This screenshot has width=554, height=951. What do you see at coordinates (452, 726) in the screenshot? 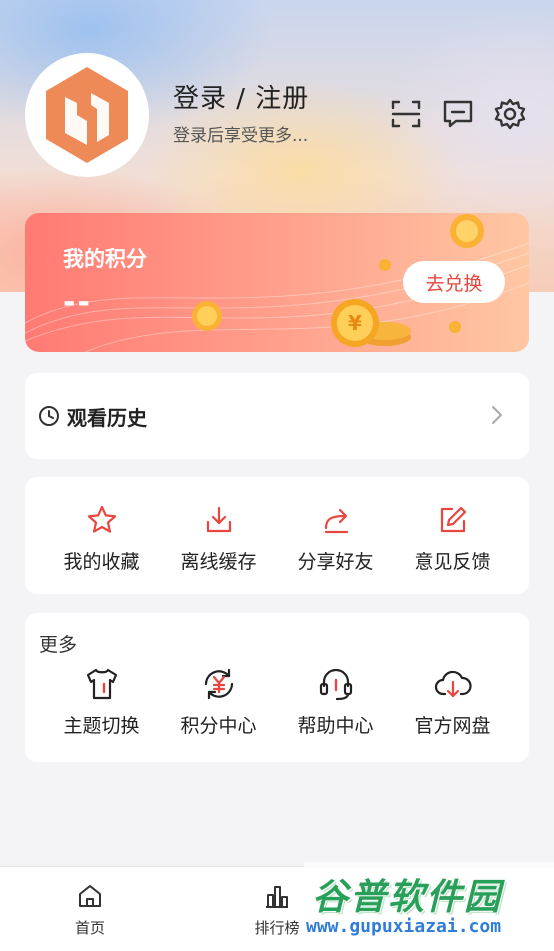
I see `official-netdisk-label: 官方网盘` at bounding box center [452, 726].